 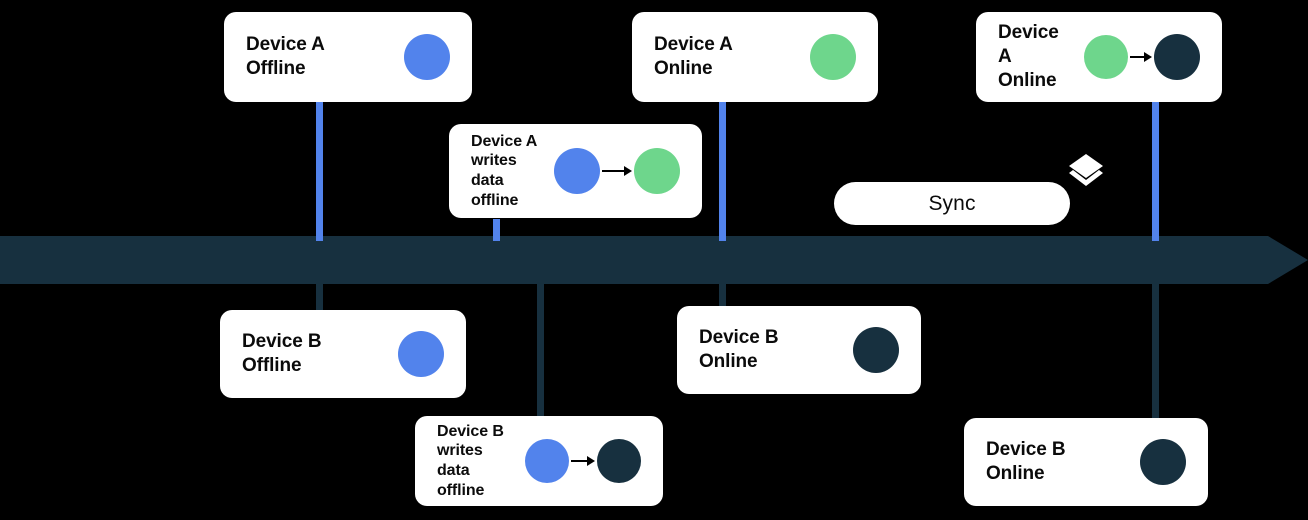 I want to click on sync-button: Sync, so click(x=952, y=203).